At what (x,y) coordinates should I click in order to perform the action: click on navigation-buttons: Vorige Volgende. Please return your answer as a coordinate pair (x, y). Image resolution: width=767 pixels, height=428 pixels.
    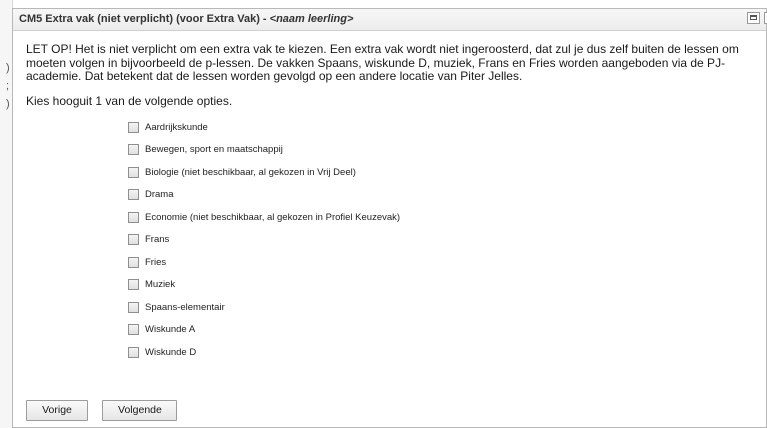
    Looking at the image, I should click on (106, 410).